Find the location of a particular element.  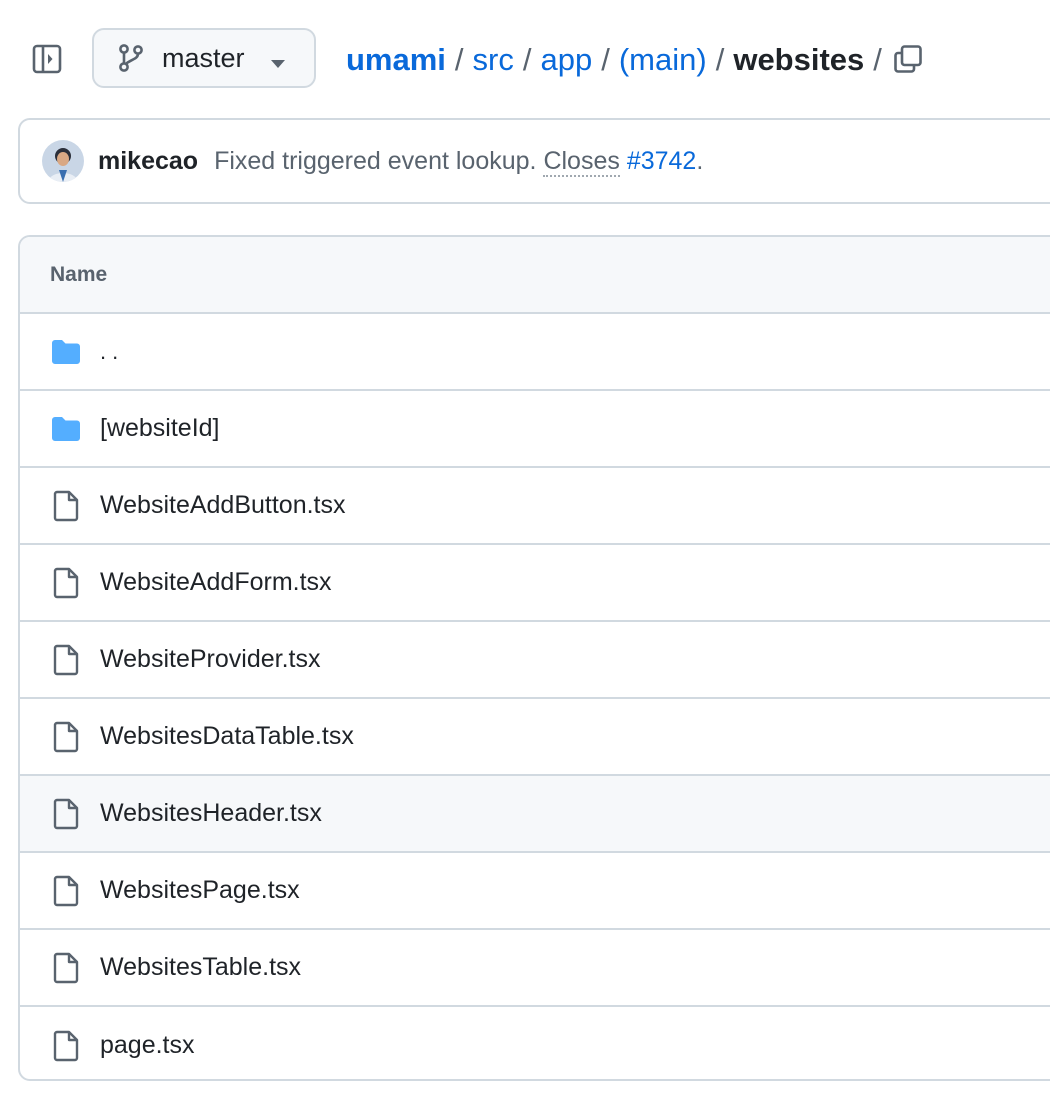

file-name-link: WebsitesTable.tsx is located at coordinates (200, 967).